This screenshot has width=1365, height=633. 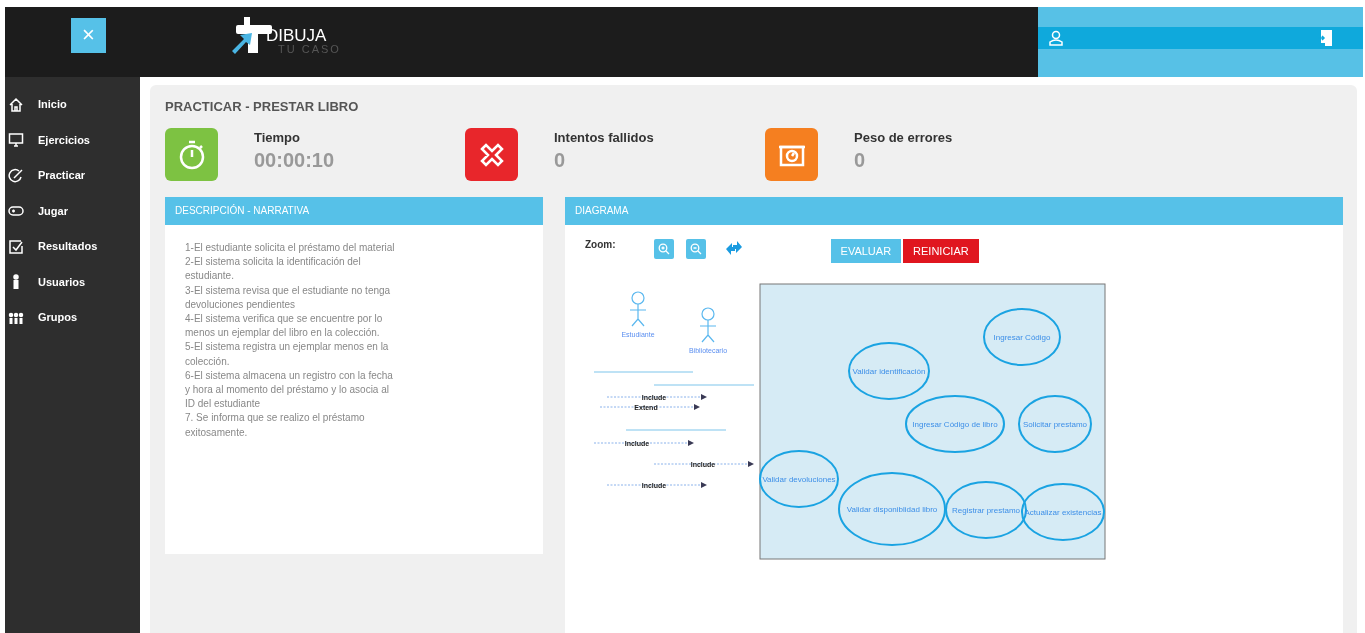 I want to click on sidebar-item: Practicar, so click(x=72, y=176).